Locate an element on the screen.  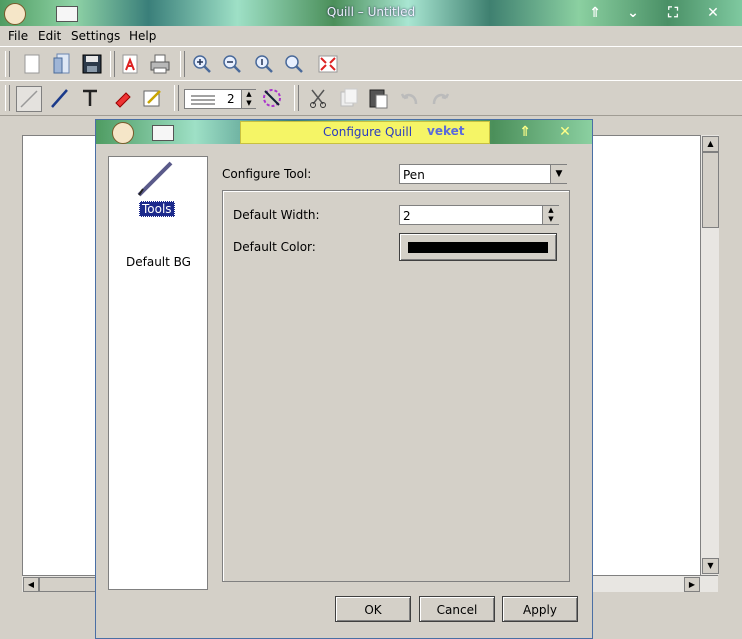
default-color-label: Default Color: is located at coordinates (274, 247).